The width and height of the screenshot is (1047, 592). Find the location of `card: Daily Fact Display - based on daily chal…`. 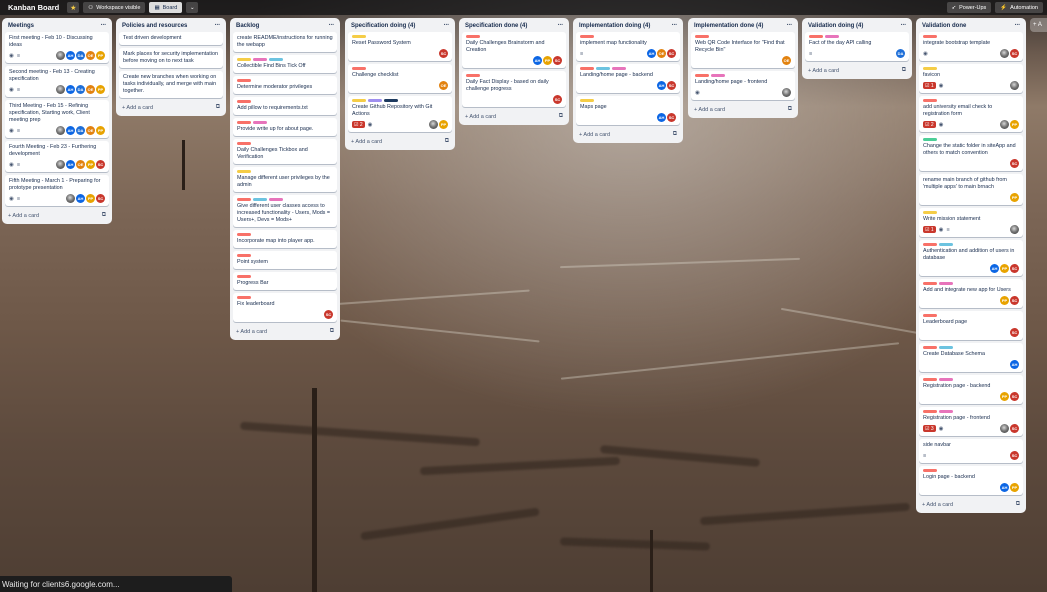

card: Daily Fact Display - based on daily chal… is located at coordinates (514, 89).